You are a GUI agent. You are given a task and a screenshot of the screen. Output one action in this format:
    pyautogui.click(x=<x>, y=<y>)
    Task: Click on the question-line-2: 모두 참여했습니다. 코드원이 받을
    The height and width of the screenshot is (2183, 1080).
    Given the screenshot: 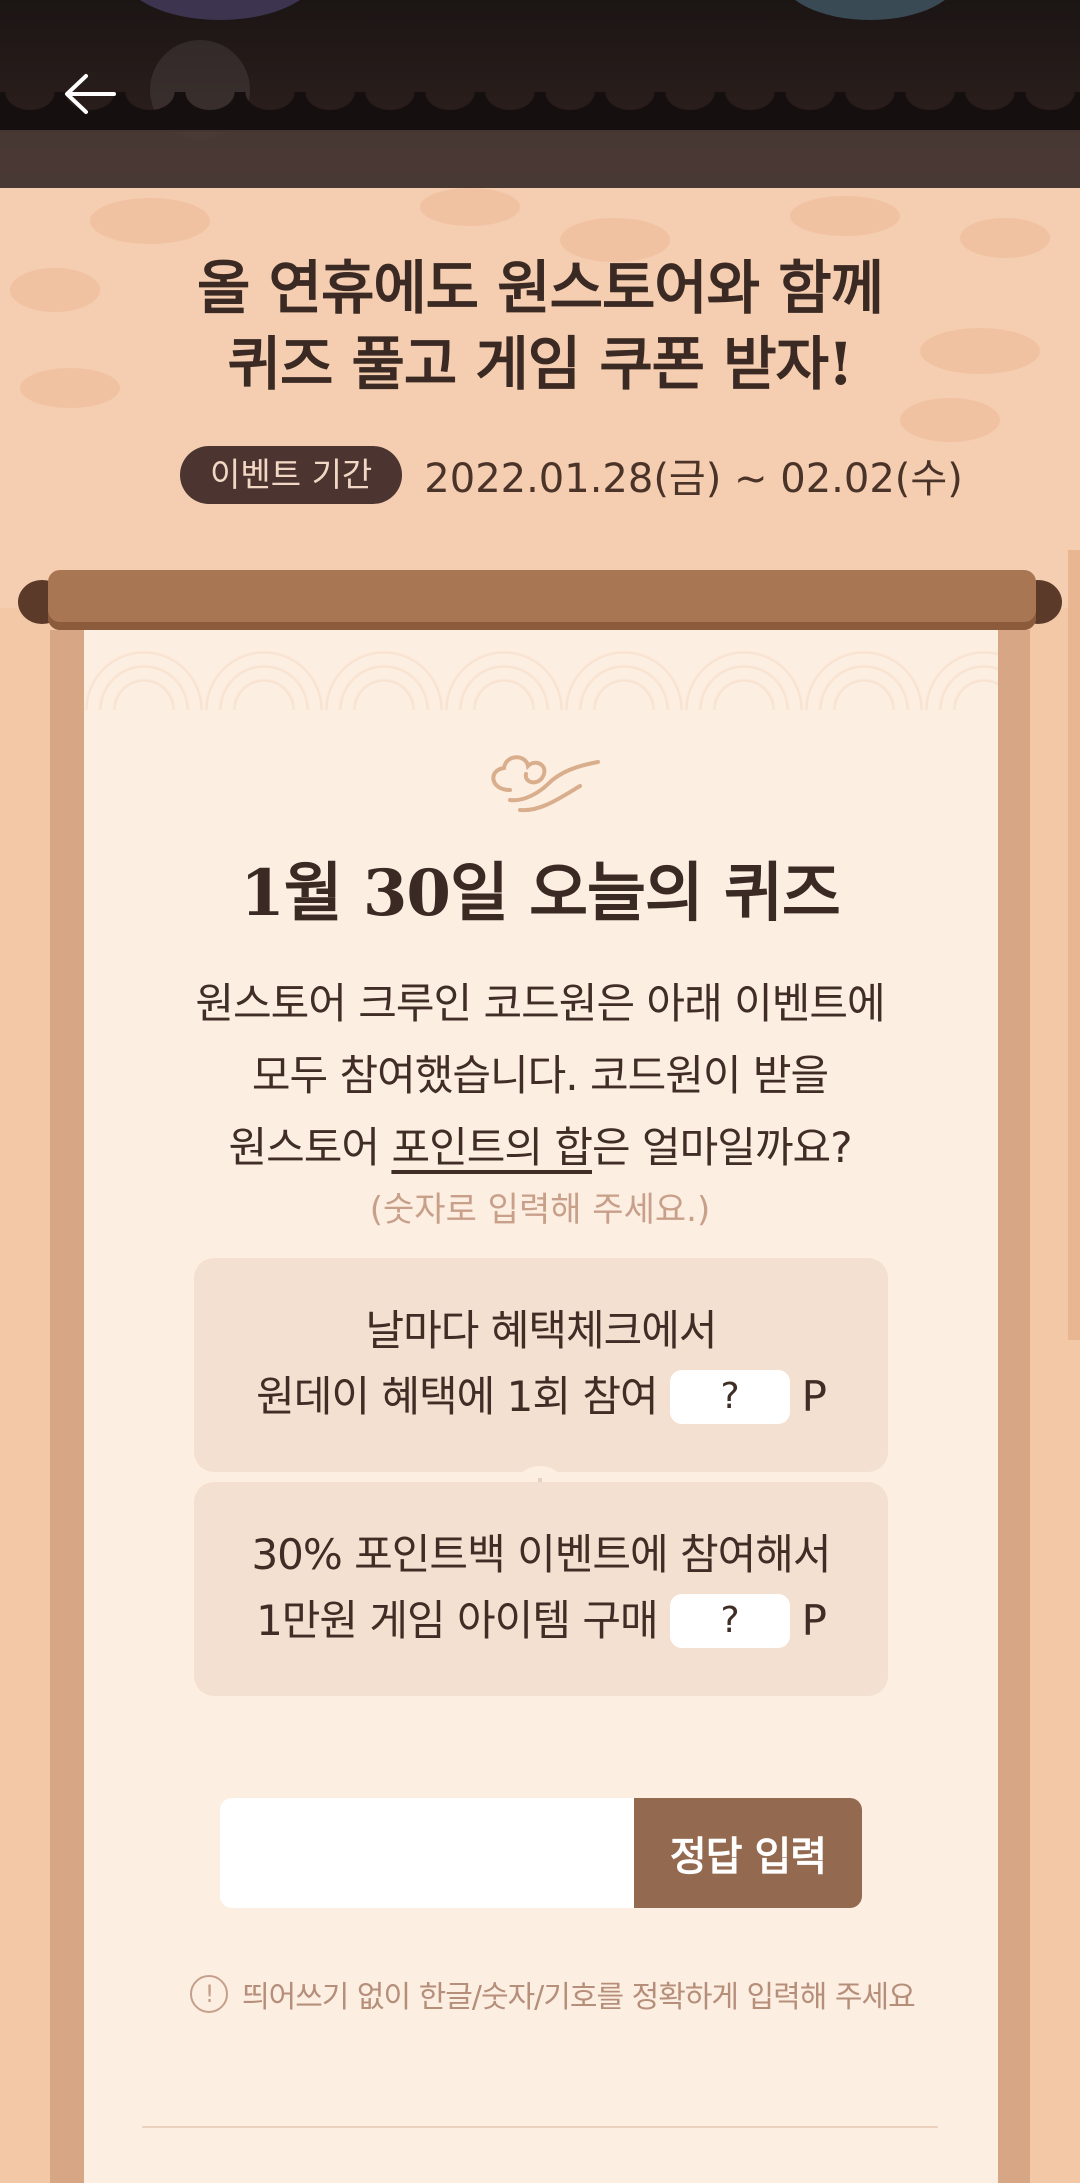 What is the action you would take?
    pyautogui.click(x=540, y=1075)
    